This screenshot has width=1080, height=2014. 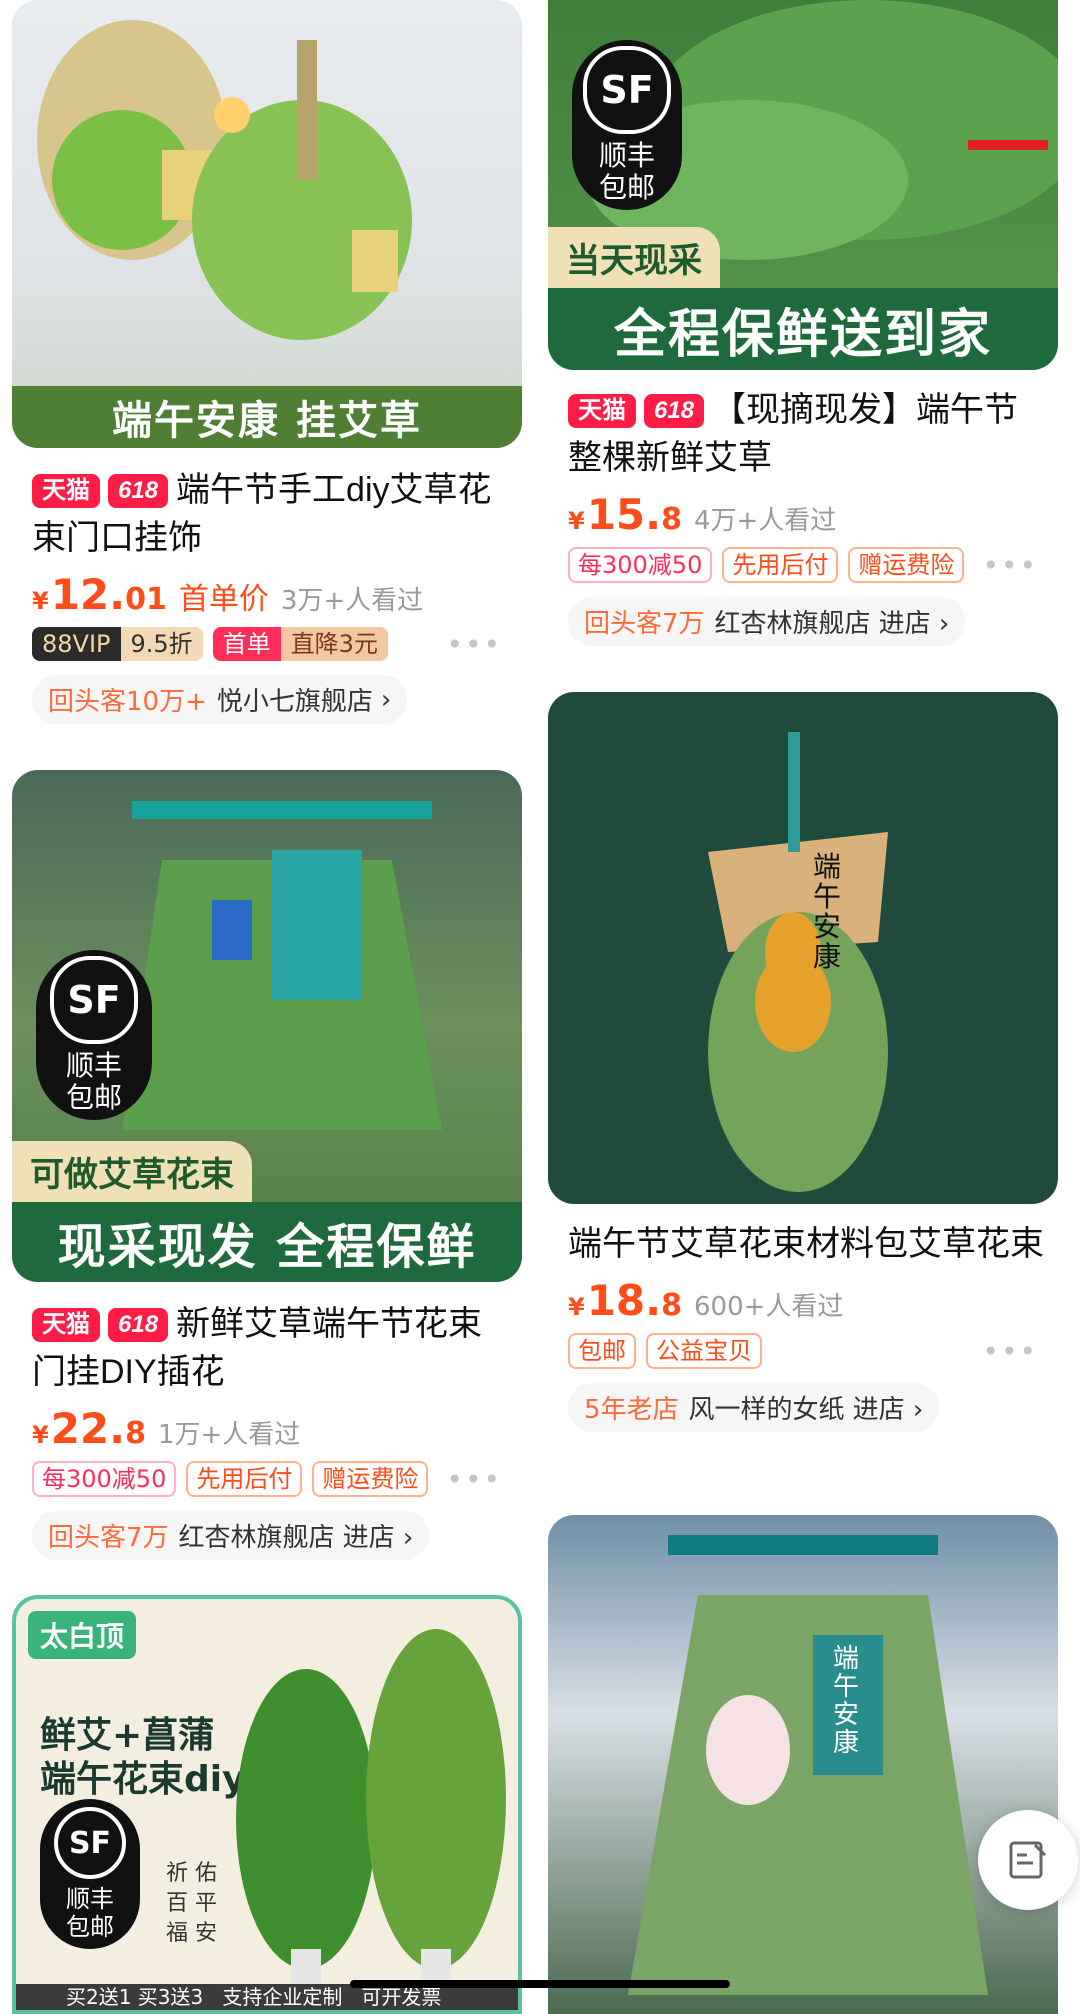 I want to click on edit-note-icon, so click(x=1028, y=1860).